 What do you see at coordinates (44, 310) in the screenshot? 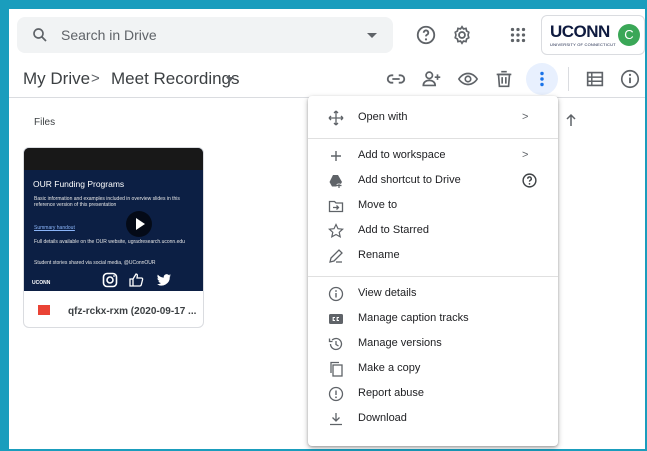
I see `video-file-icon` at bounding box center [44, 310].